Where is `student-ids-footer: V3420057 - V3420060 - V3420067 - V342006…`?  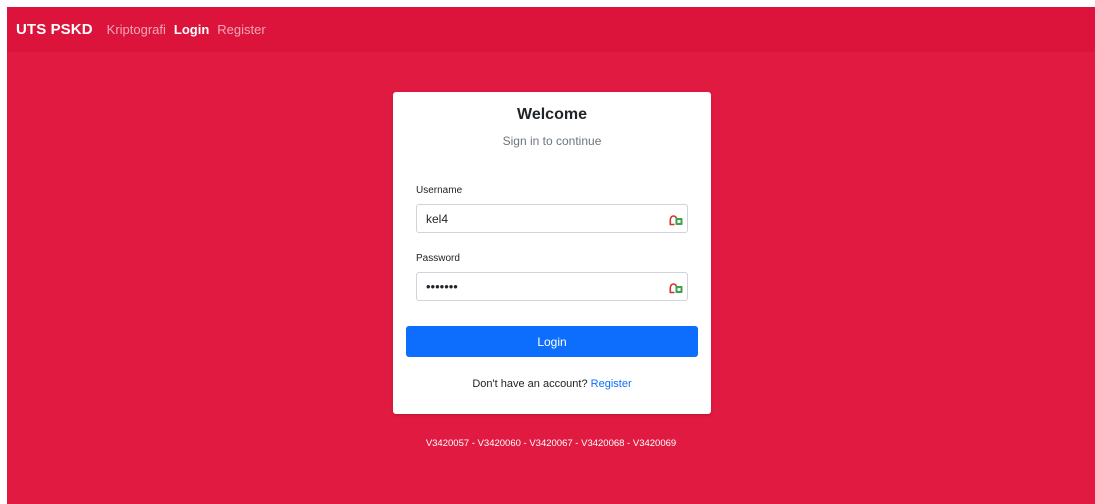 student-ids-footer: V3420057 - V3420060 - V3420067 - V342006… is located at coordinates (551, 443).